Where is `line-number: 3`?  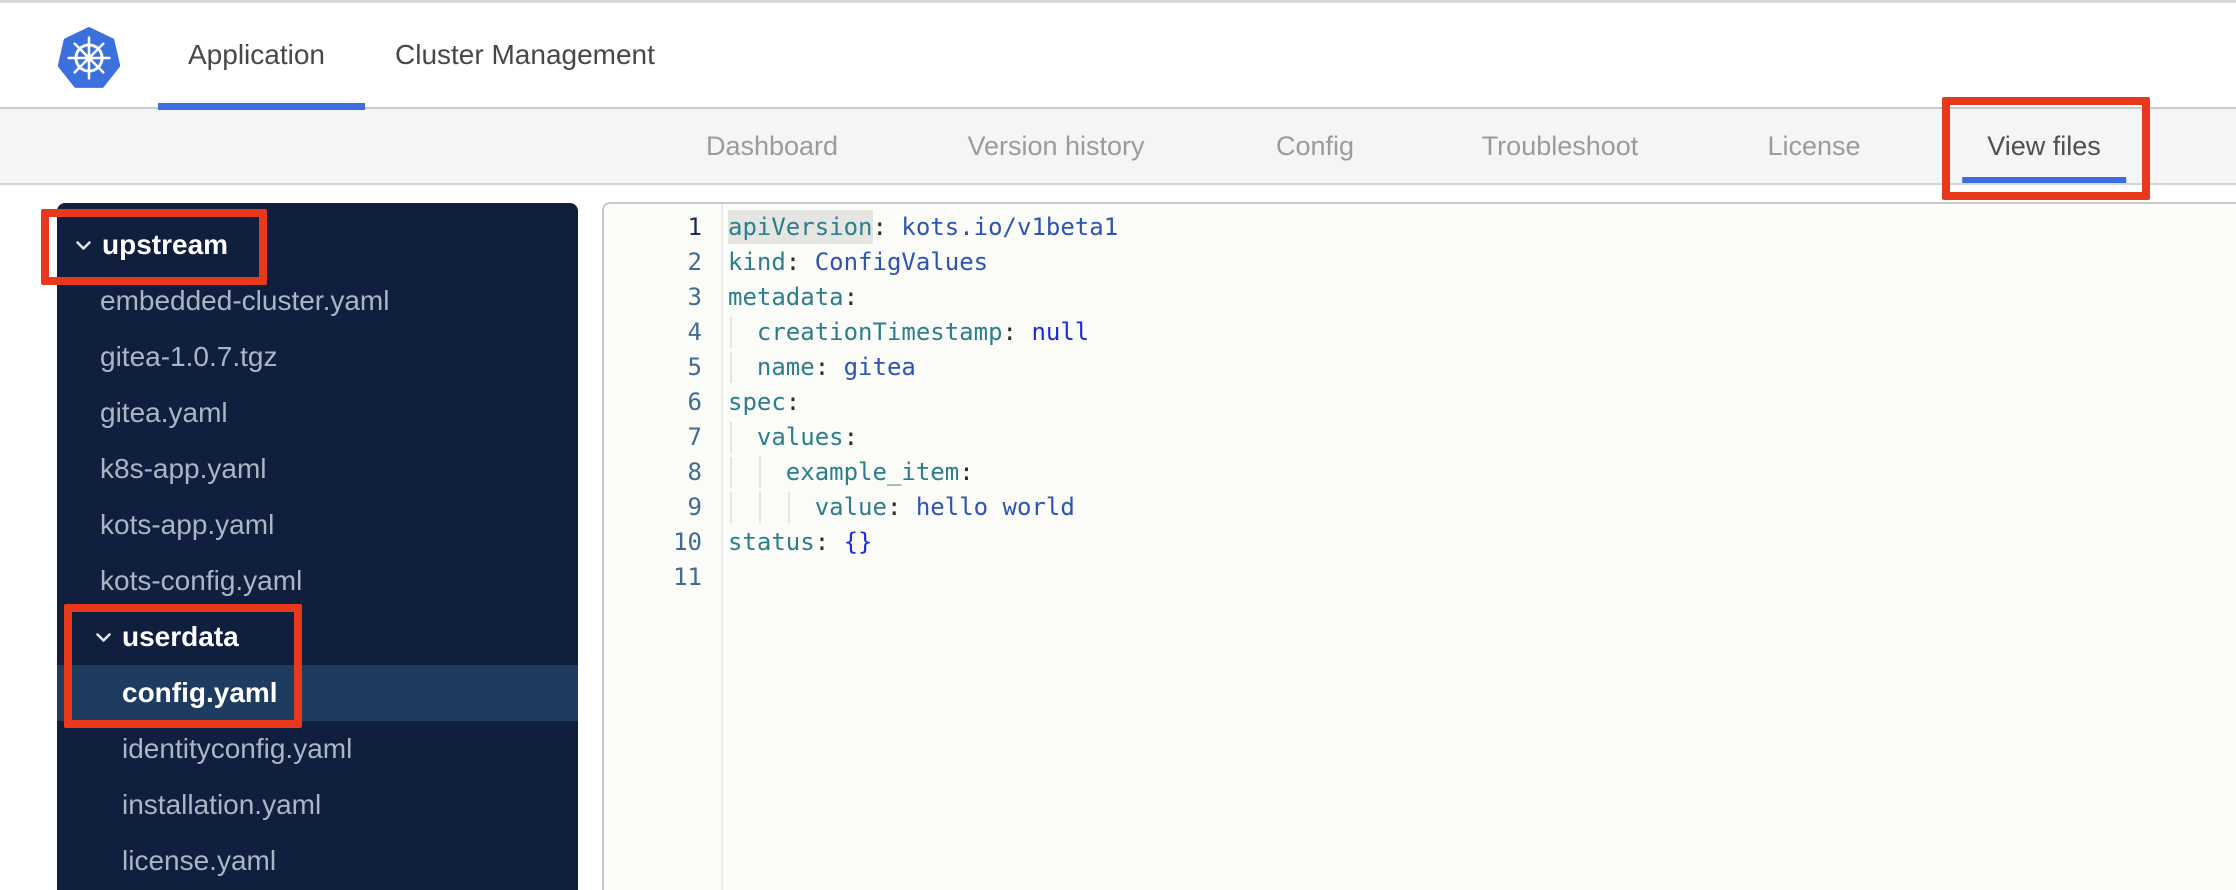
line-number: 3 is located at coordinates (694, 297).